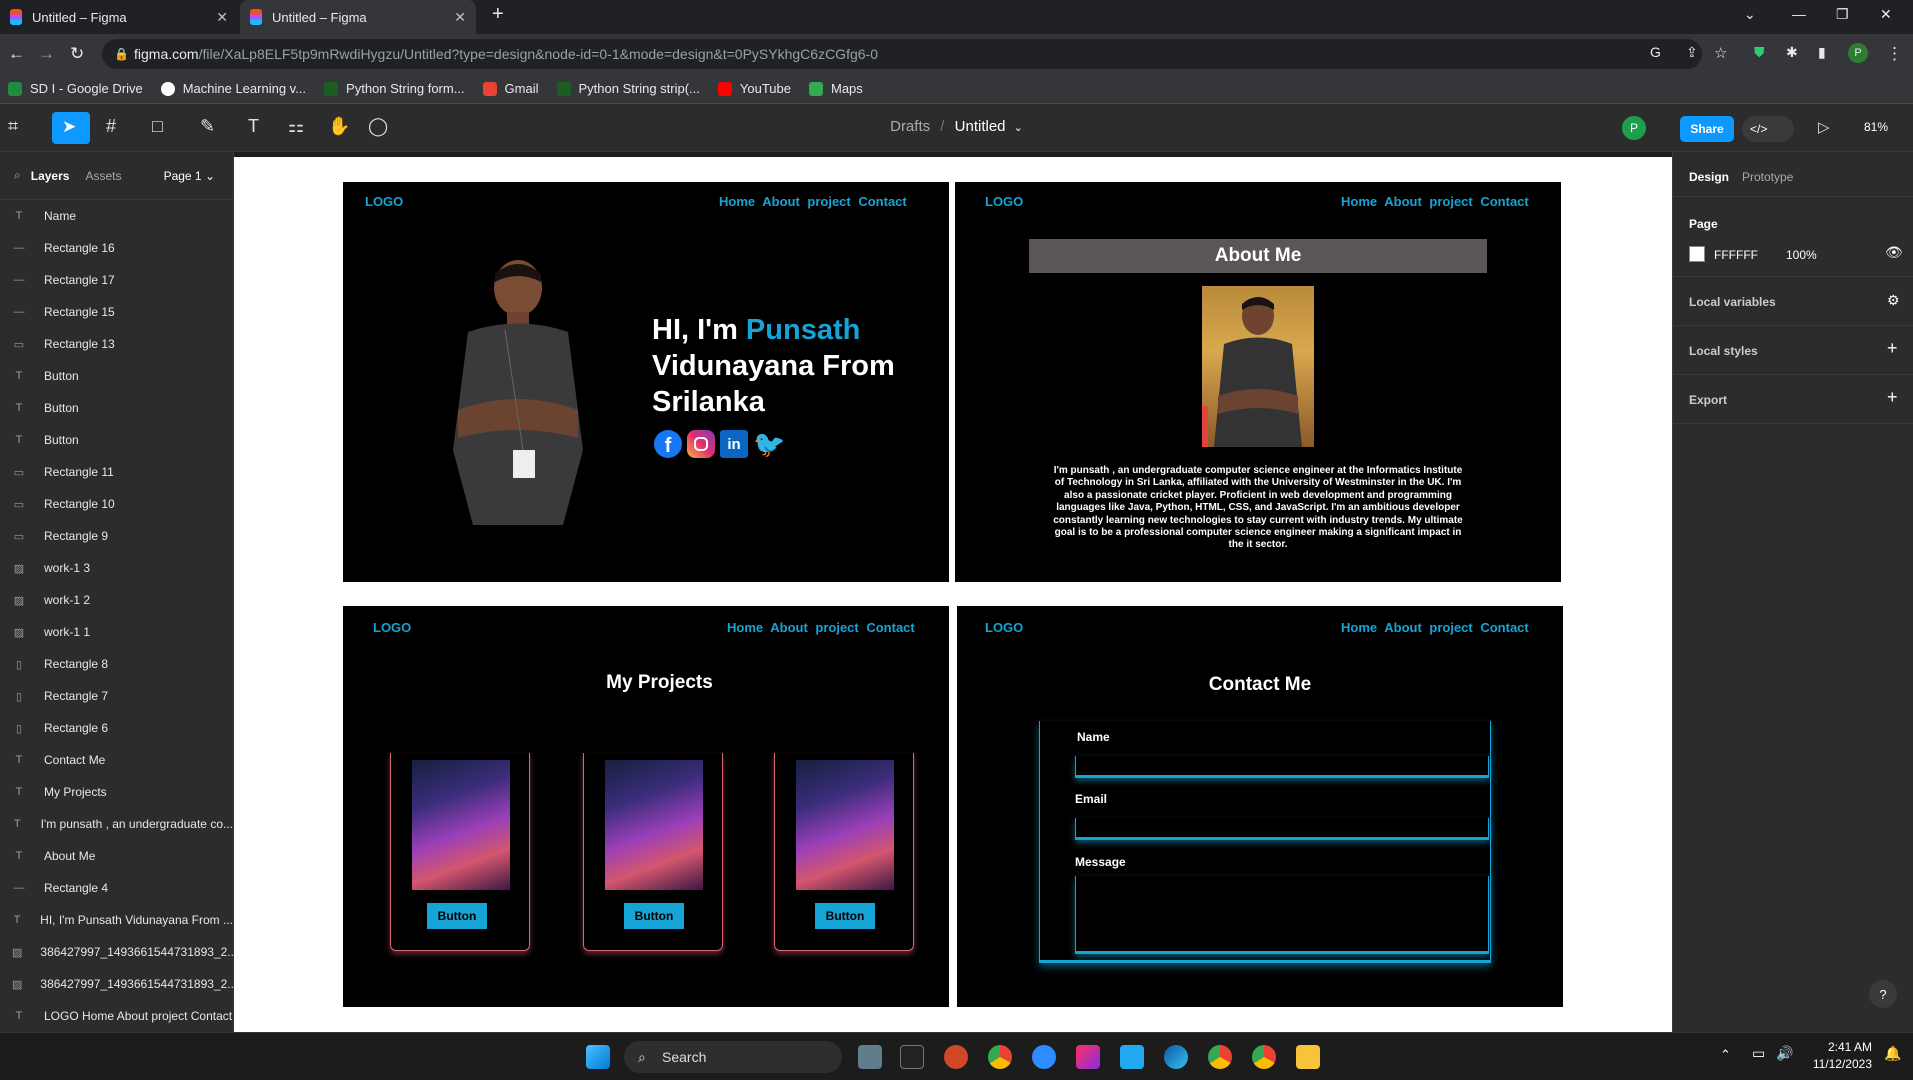  What do you see at coordinates (956, 1057) in the screenshot?
I see `powerpoint-icon` at bounding box center [956, 1057].